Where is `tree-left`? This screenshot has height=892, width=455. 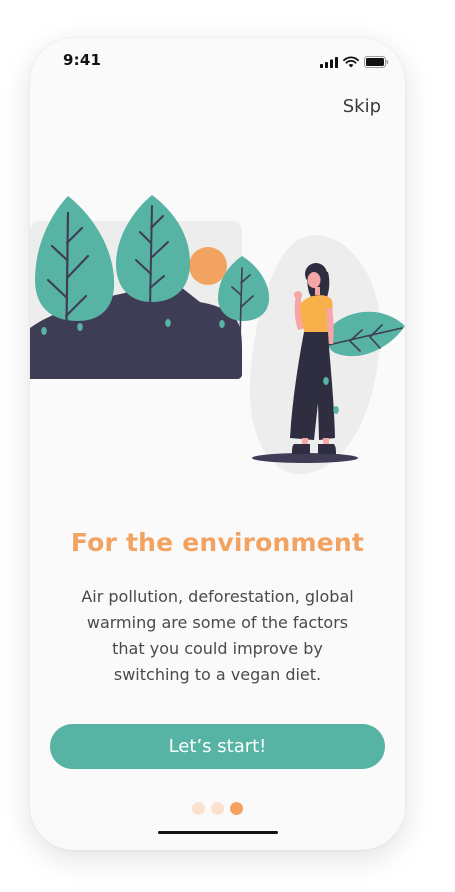 tree-left is located at coordinates (75, 258).